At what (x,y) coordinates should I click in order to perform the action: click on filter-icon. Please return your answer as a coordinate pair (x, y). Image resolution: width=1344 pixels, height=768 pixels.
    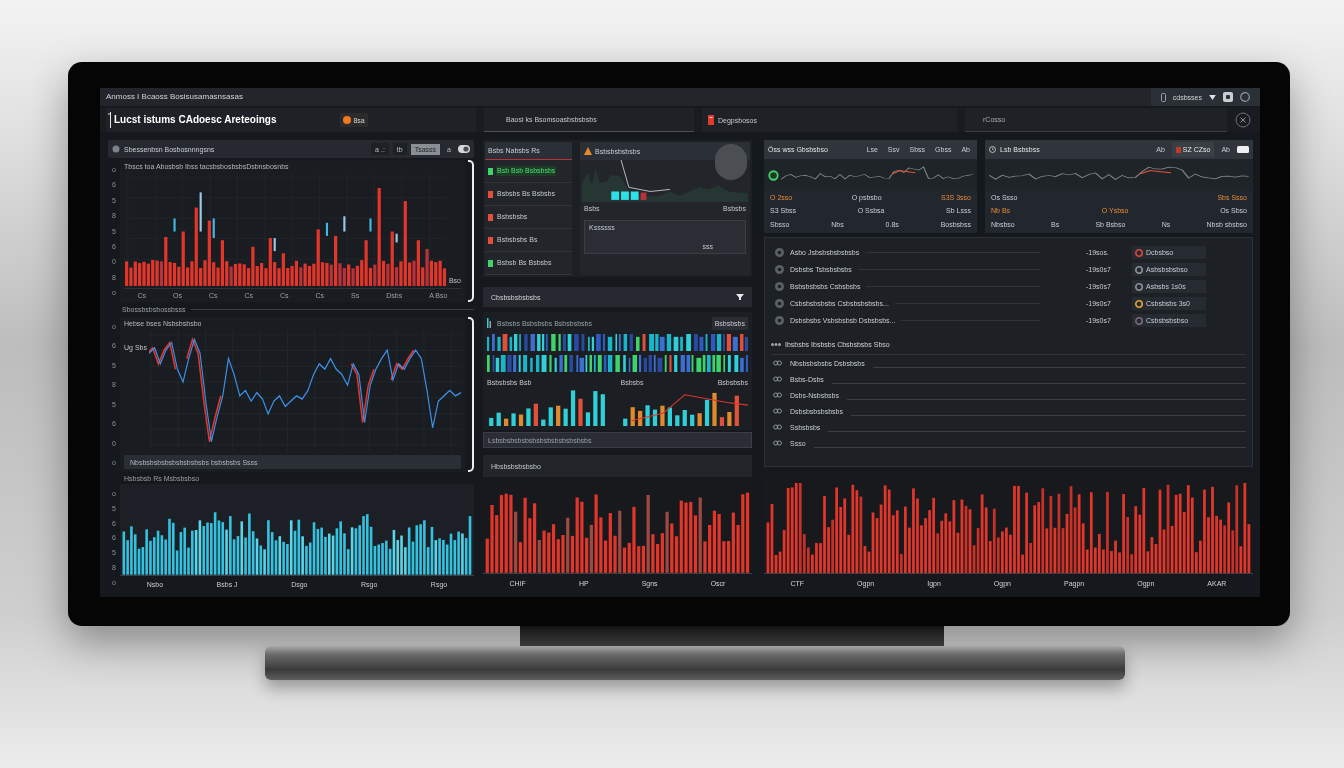
    Looking at the image, I should click on (740, 297).